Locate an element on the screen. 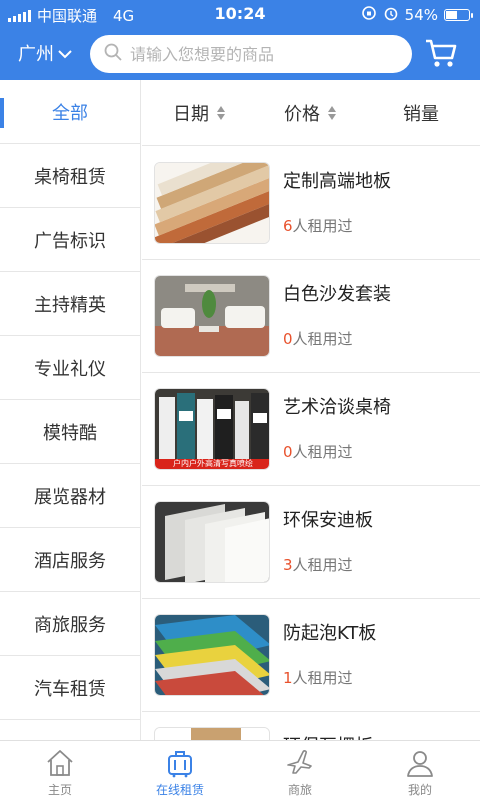  tab-online-rental: 在线租赁 is located at coordinates (180, 770).